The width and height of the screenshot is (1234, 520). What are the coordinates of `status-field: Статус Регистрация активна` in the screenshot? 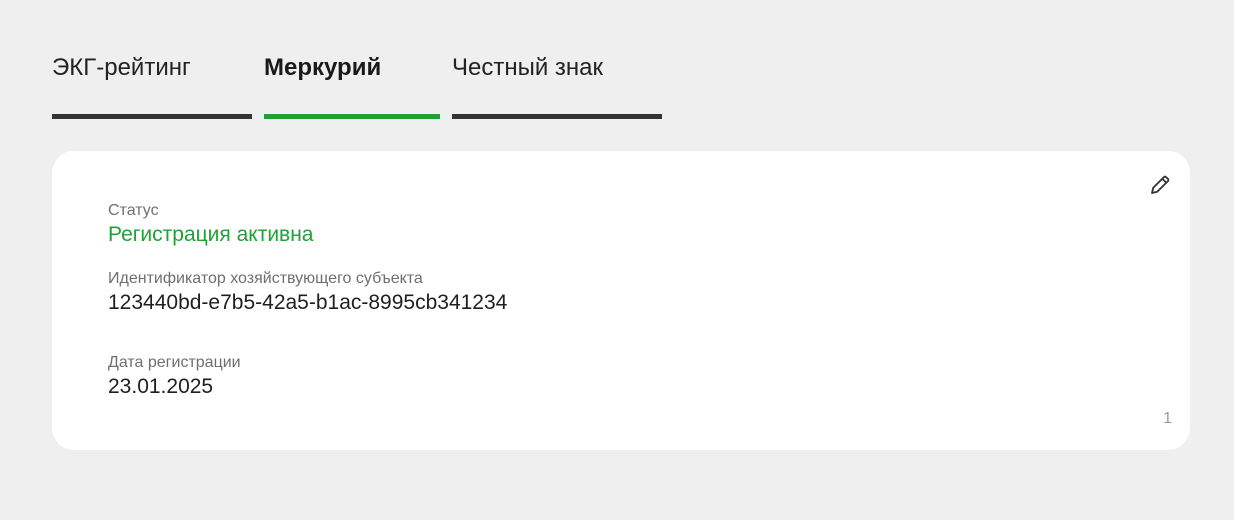 It's located at (210, 225).